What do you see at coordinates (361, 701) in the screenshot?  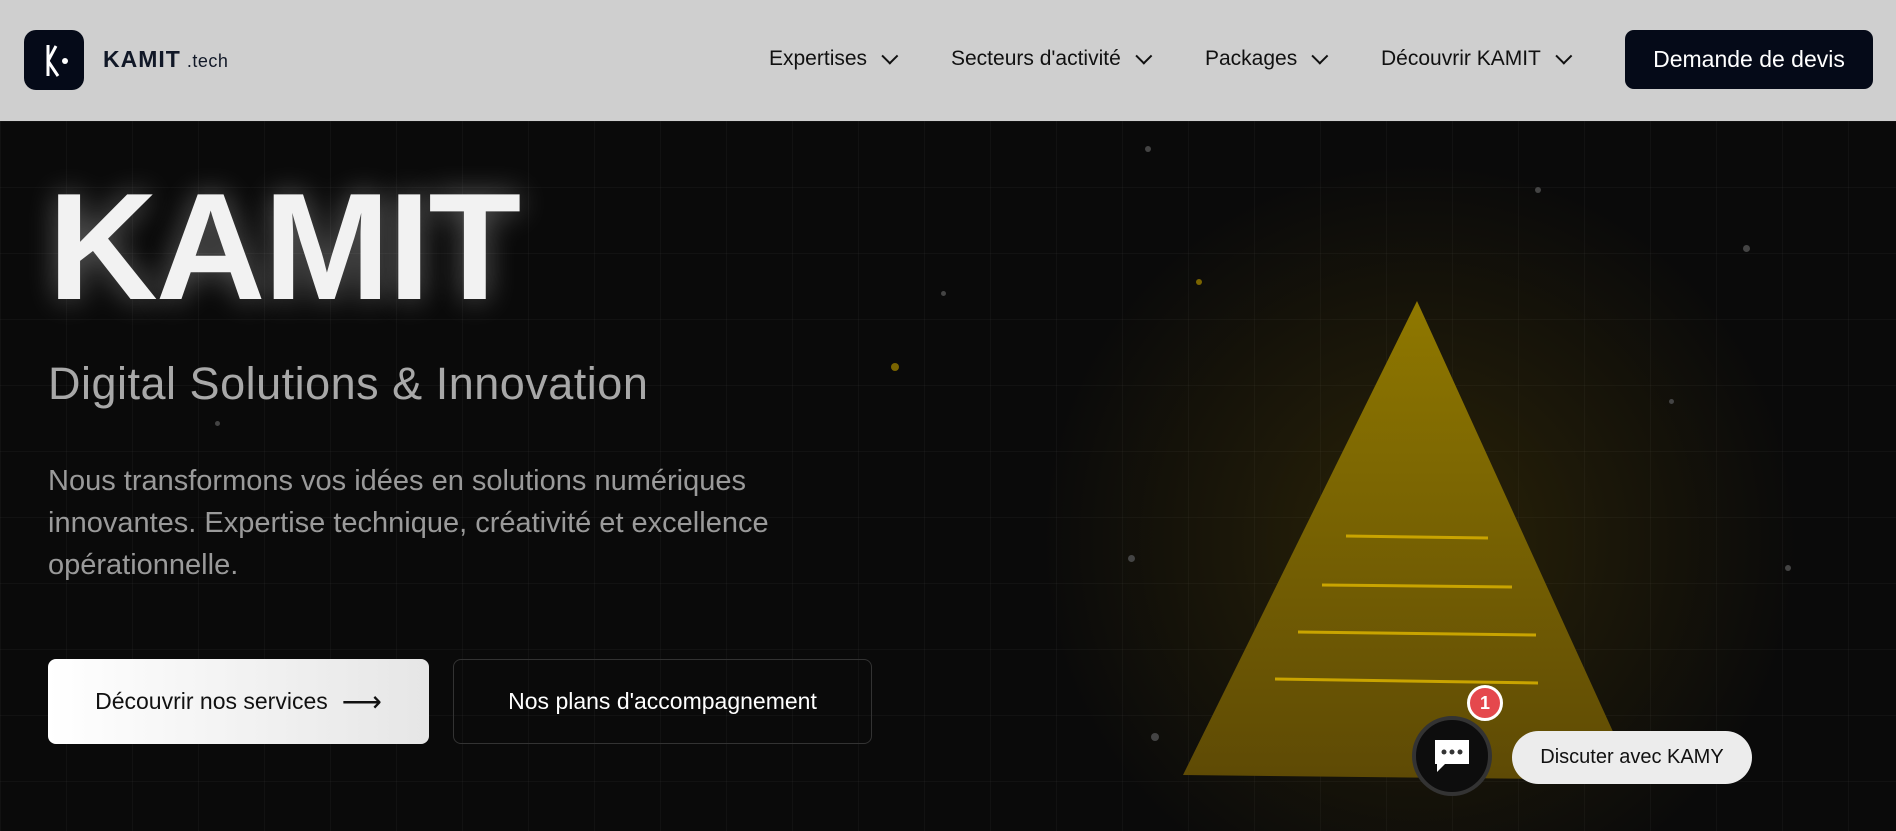 I see `arrow-right-icon: ⟶` at bounding box center [361, 701].